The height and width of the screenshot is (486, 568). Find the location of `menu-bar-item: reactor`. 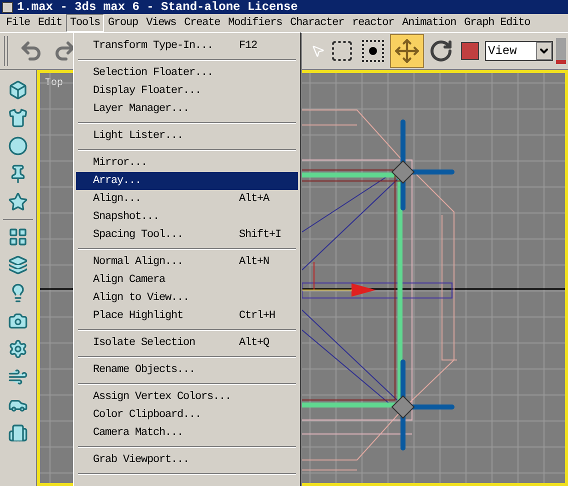

menu-bar-item: reactor is located at coordinates (373, 23).